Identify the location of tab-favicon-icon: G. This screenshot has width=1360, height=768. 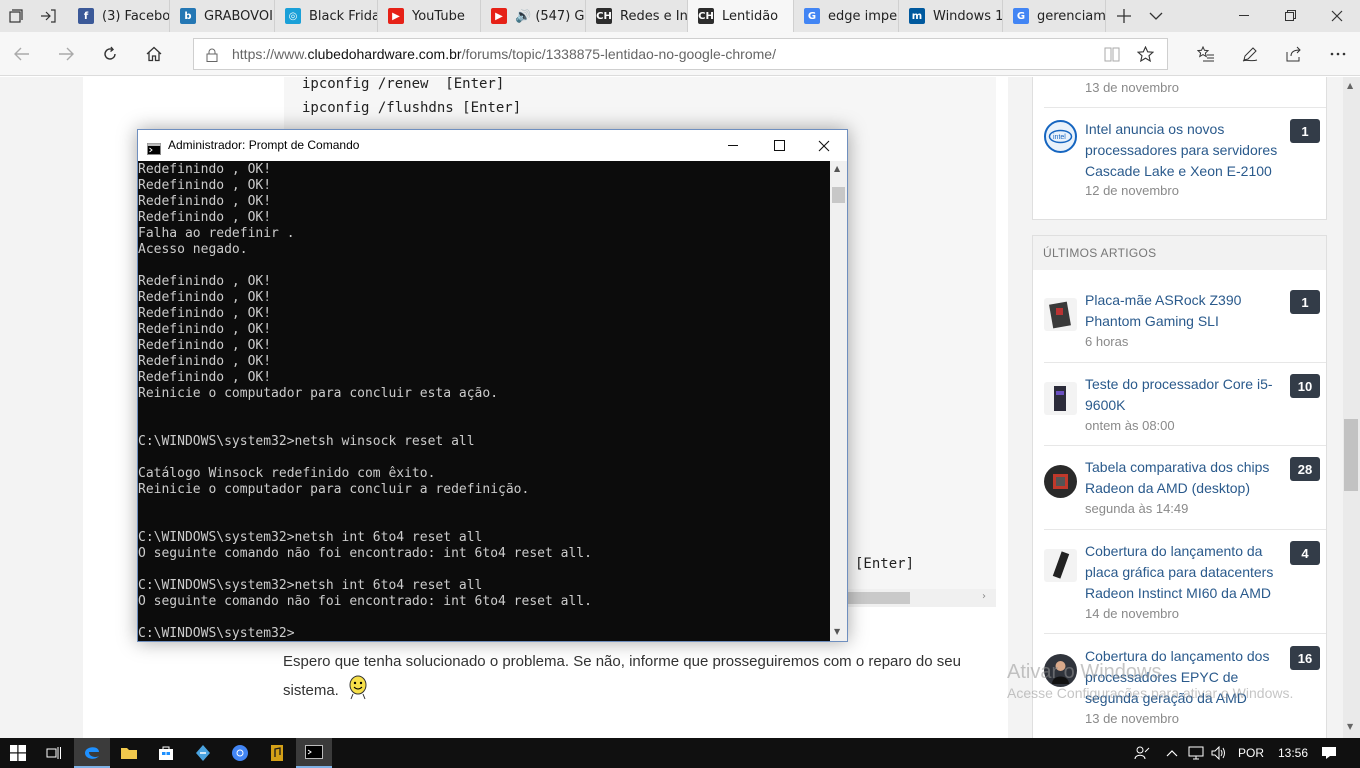
(1021, 16).